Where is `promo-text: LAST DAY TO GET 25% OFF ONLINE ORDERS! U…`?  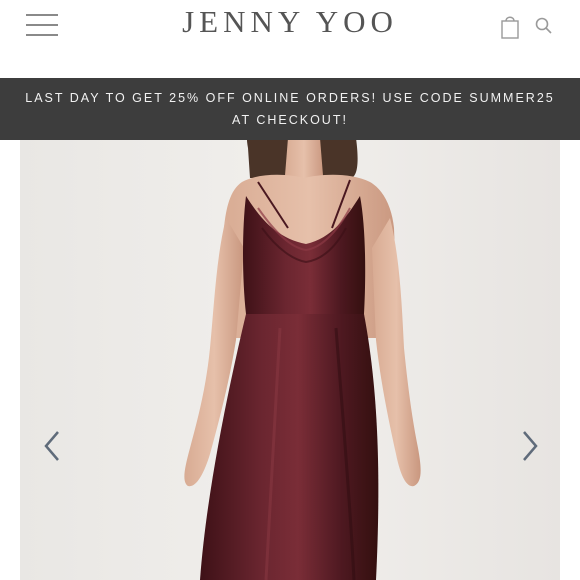
promo-text: LAST DAY TO GET 25% OFF ONLINE ORDERS! U… is located at coordinates (290, 109).